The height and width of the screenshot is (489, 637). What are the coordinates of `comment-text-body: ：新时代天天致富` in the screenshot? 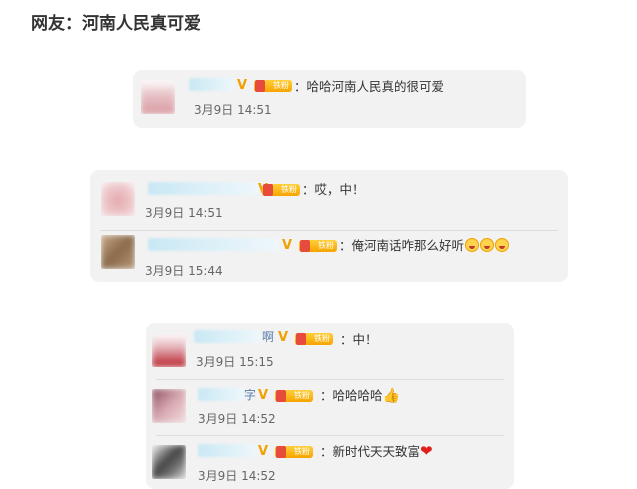 It's located at (370, 451).